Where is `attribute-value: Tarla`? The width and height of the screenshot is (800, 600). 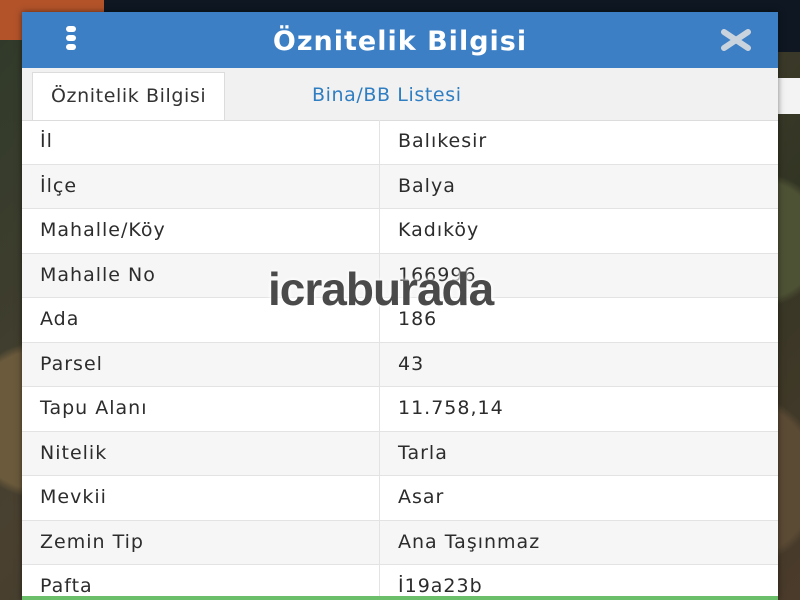 attribute-value: Tarla is located at coordinates (423, 452).